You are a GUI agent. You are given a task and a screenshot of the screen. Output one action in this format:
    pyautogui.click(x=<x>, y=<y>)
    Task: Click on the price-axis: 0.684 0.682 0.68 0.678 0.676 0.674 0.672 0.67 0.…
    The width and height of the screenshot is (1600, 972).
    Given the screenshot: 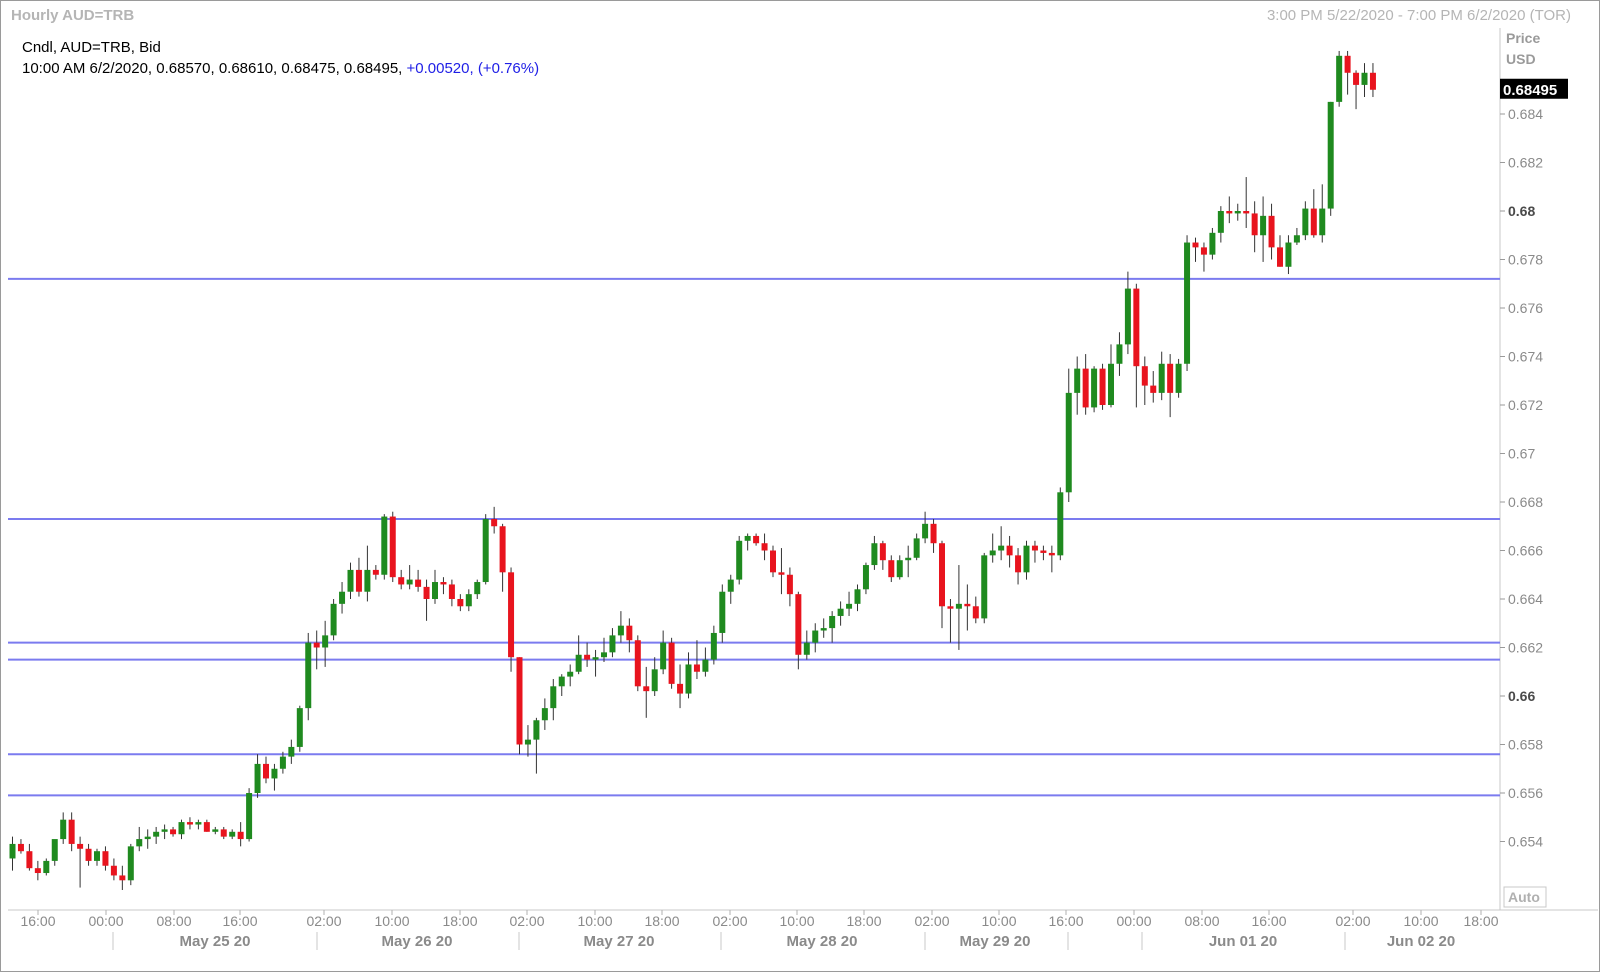 What is the action you would take?
    pyautogui.click(x=1521, y=478)
    